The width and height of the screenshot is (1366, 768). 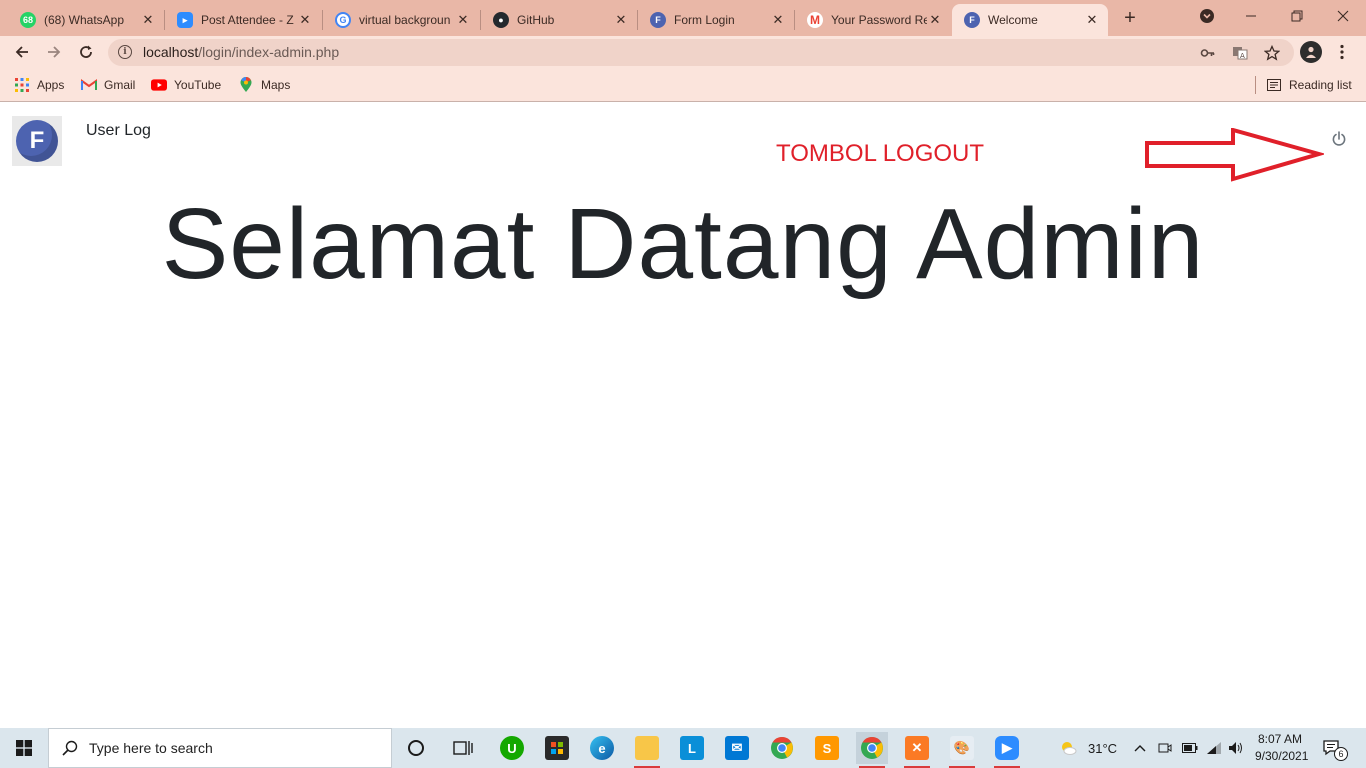 What do you see at coordinates (1165, 748) in the screenshot?
I see `meet-now-icon` at bounding box center [1165, 748].